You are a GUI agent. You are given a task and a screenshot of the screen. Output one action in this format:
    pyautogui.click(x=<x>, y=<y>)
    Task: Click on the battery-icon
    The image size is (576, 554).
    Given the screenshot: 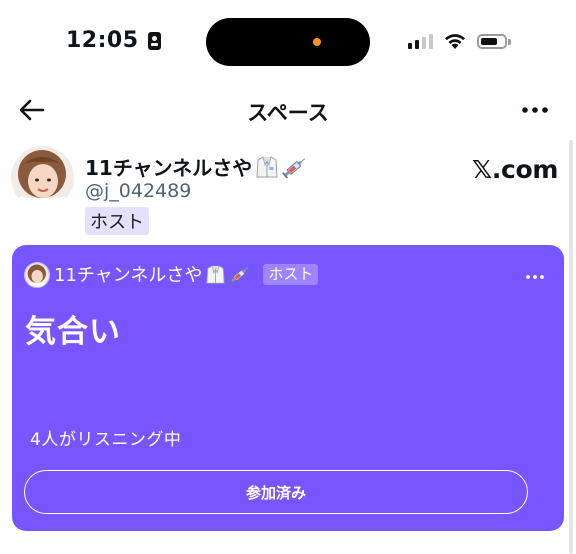 What is the action you would take?
    pyautogui.click(x=494, y=41)
    